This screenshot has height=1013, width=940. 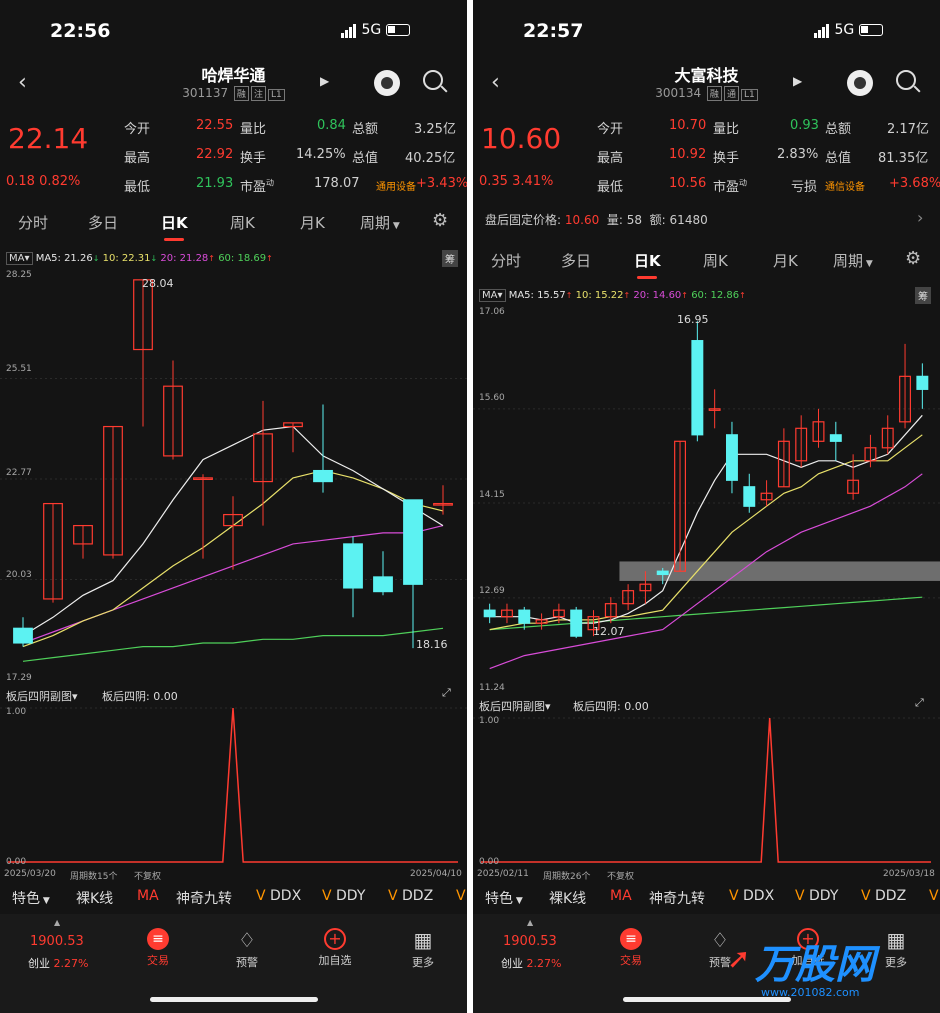 What do you see at coordinates (706, 519) in the screenshot?
I see `ma5-line` at bounding box center [706, 519].